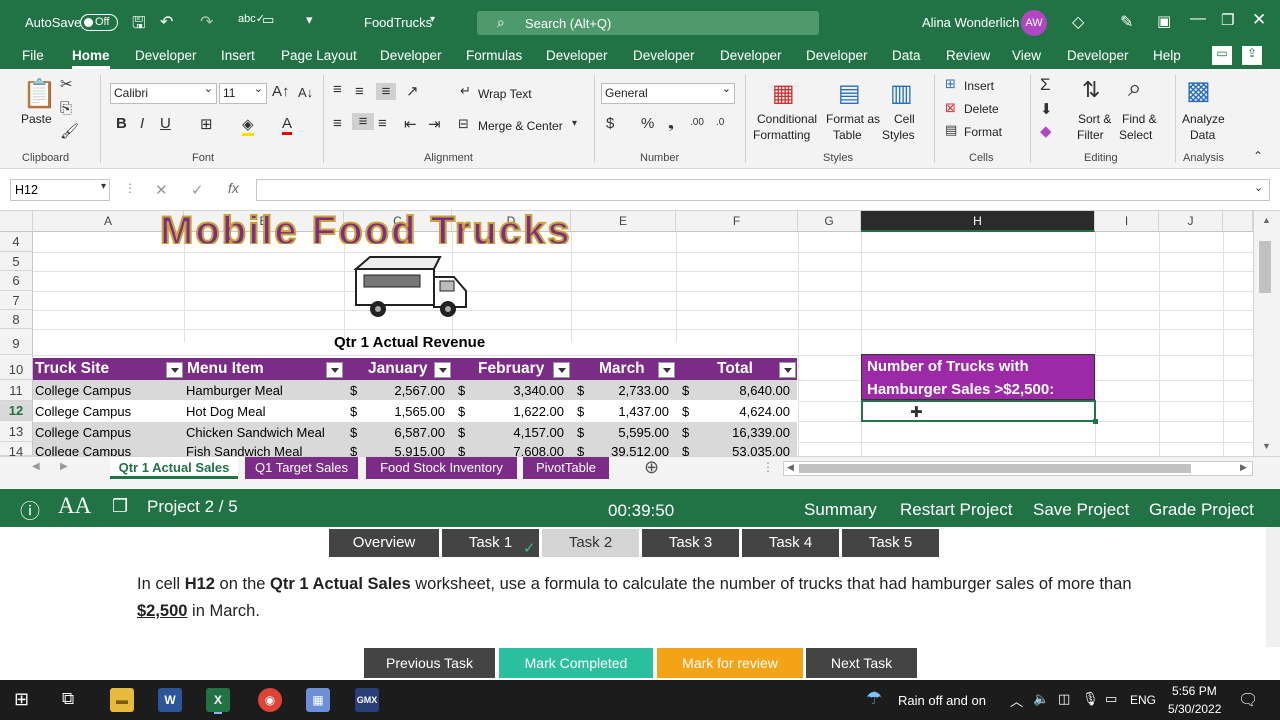 Image resolution: width=1280 pixels, height=720 pixels. What do you see at coordinates (68, 699) in the screenshot?
I see `task-view-icon: ⧉` at bounding box center [68, 699].